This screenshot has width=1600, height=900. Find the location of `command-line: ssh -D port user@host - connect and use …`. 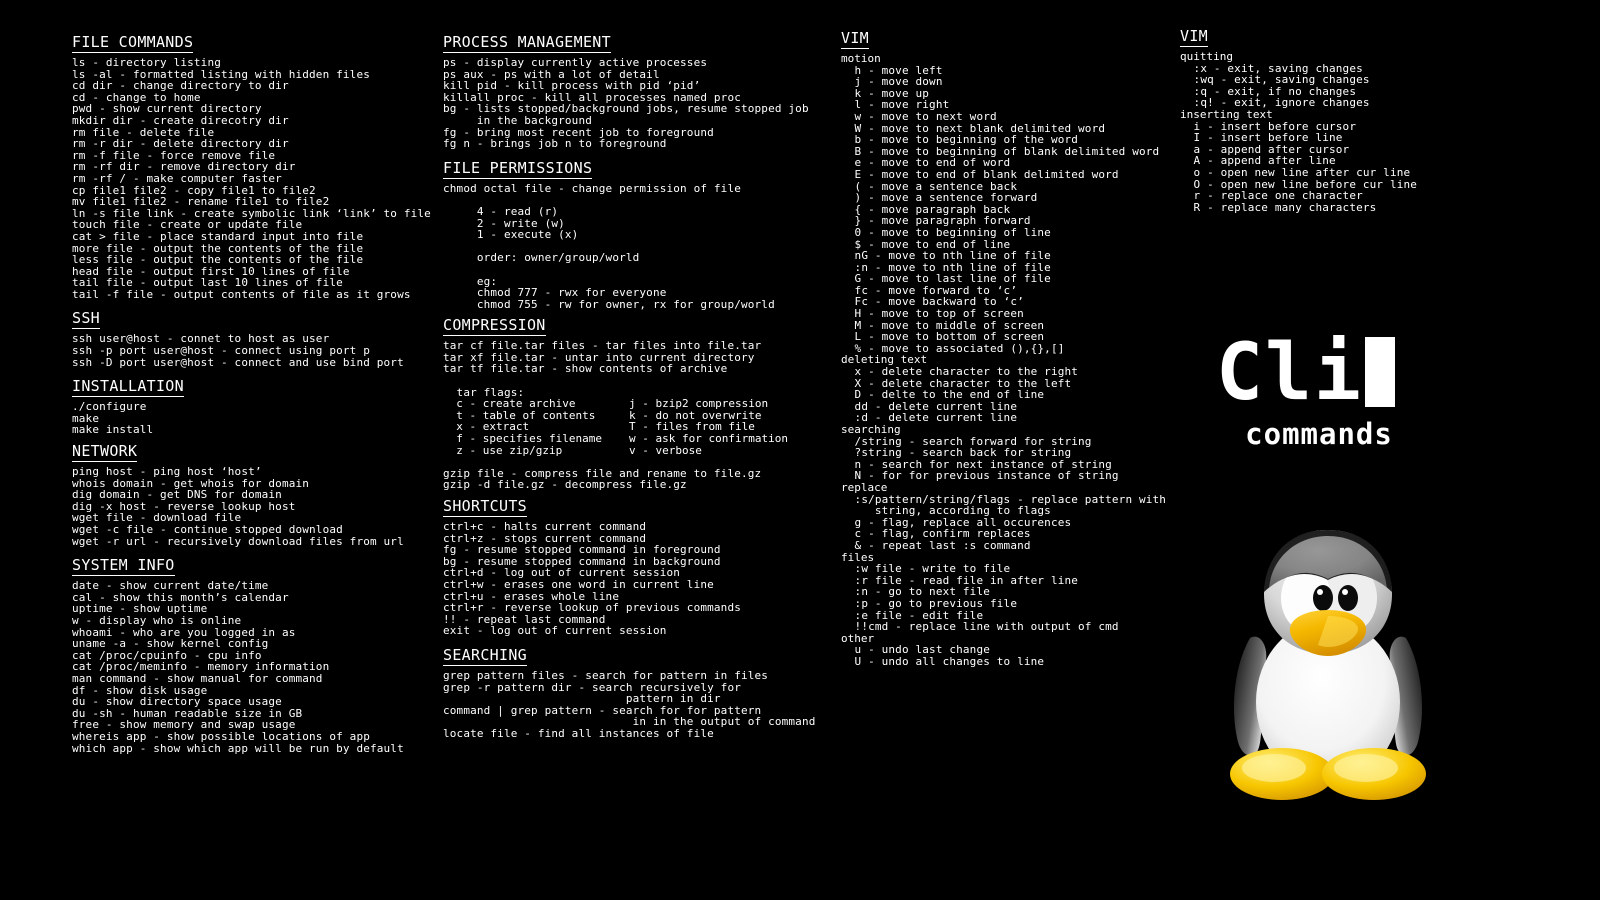

command-line: ssh -D port user@host - connect and use … is located at coordinates (238, 362).